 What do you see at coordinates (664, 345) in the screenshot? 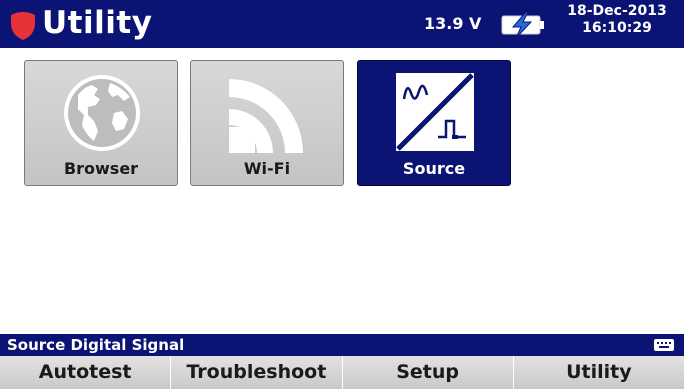
I see `keyboard-icon` at bounding box center [664, 345].